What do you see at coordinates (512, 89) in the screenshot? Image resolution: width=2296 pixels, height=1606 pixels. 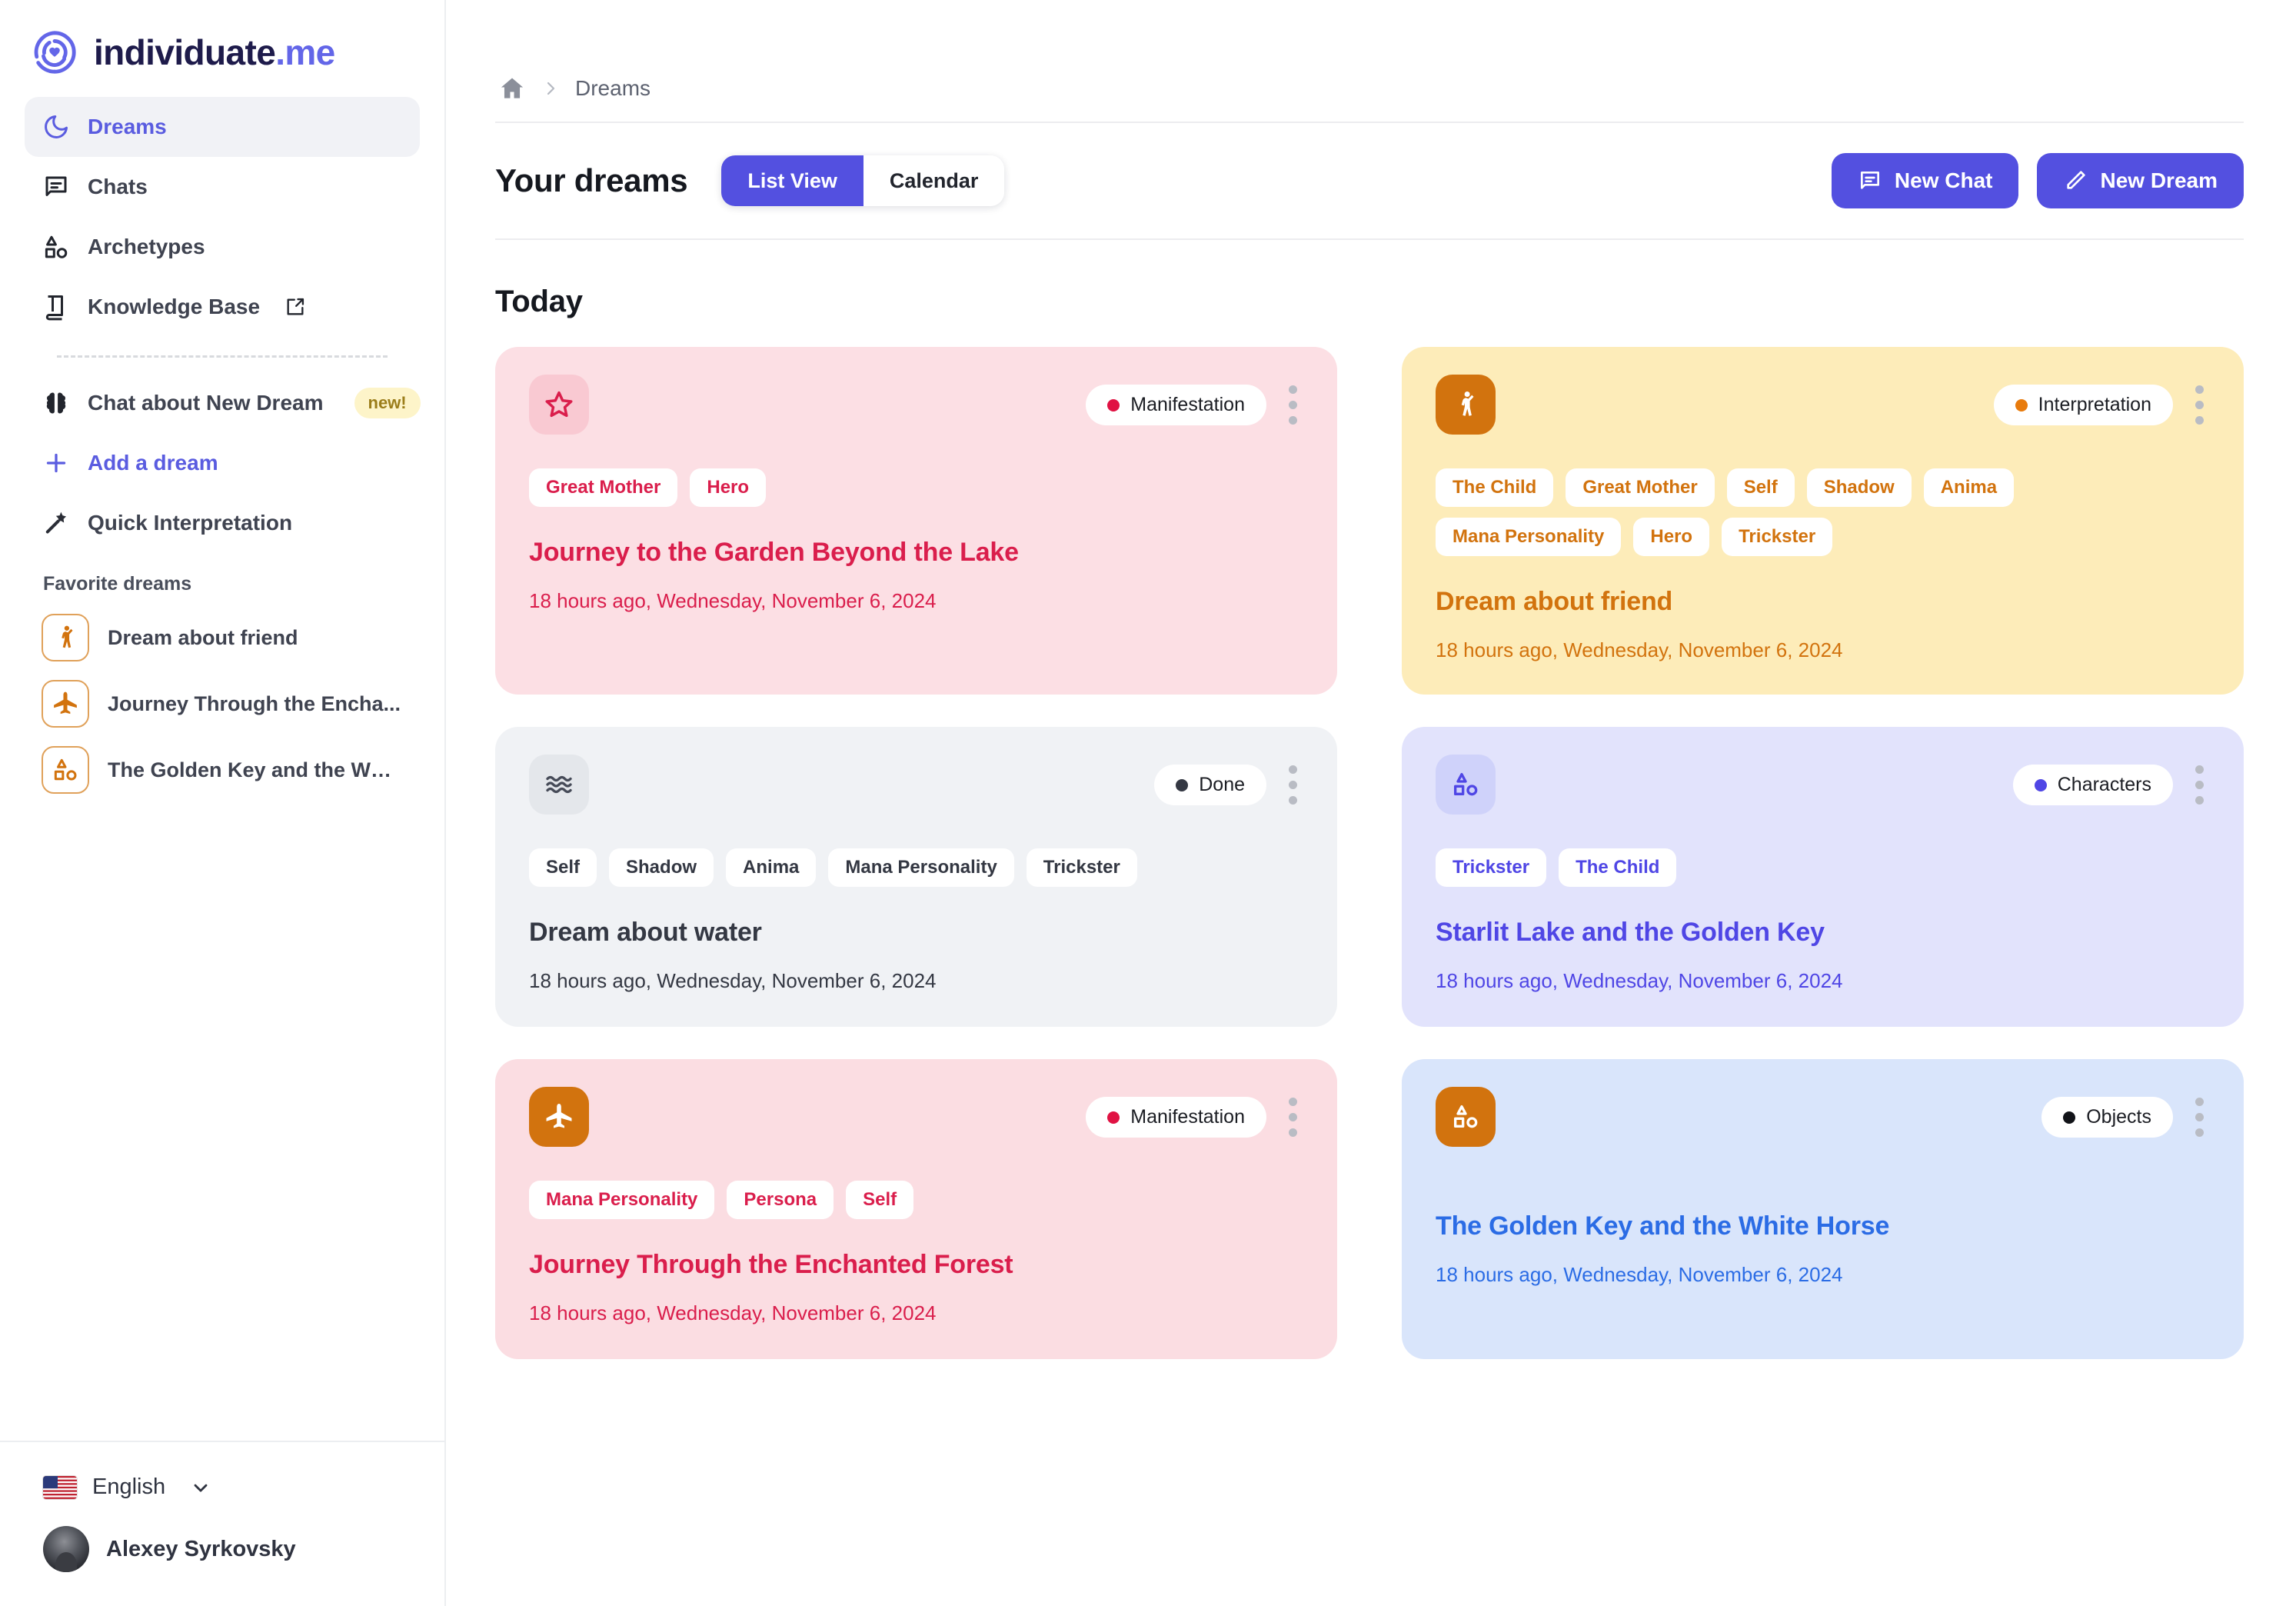 I see `home-icon` at bounding box center [512, 89].